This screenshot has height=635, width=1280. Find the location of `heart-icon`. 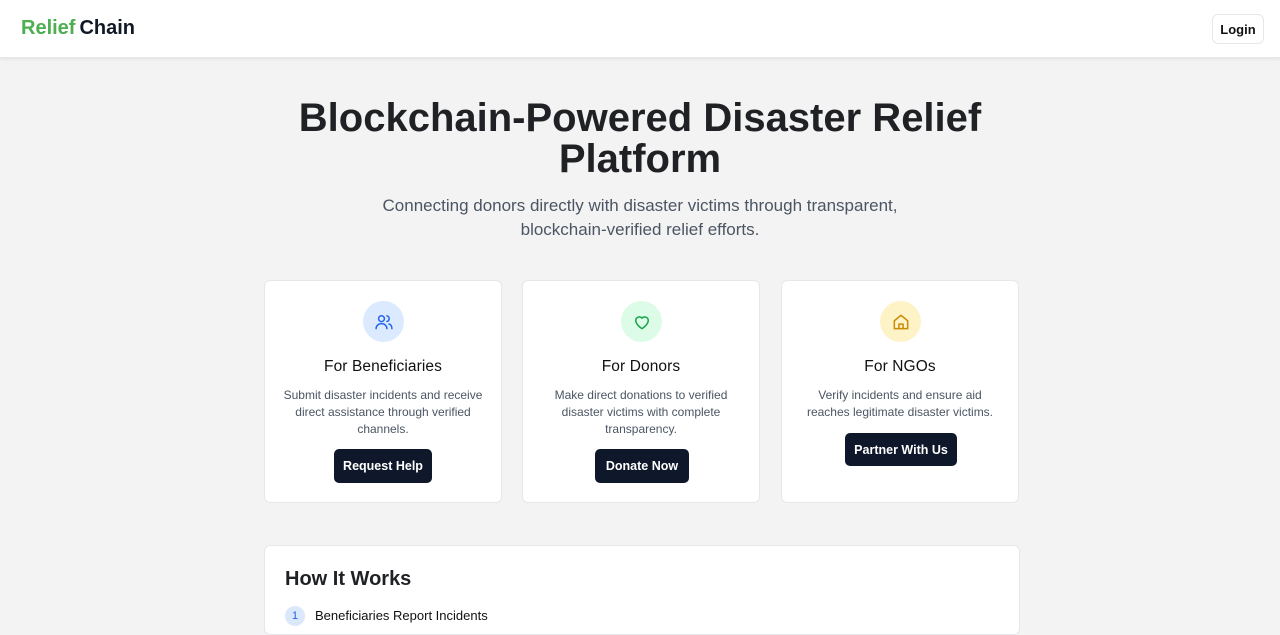

heart-icon is located at coordinates (641, 321).